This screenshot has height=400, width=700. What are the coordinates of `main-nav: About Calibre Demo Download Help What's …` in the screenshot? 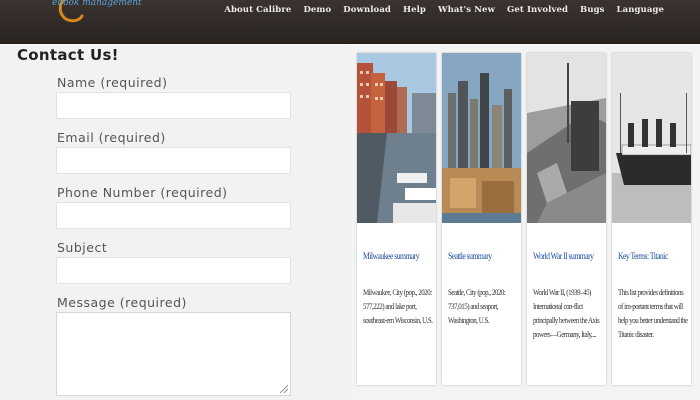 It's located at (444, 10).